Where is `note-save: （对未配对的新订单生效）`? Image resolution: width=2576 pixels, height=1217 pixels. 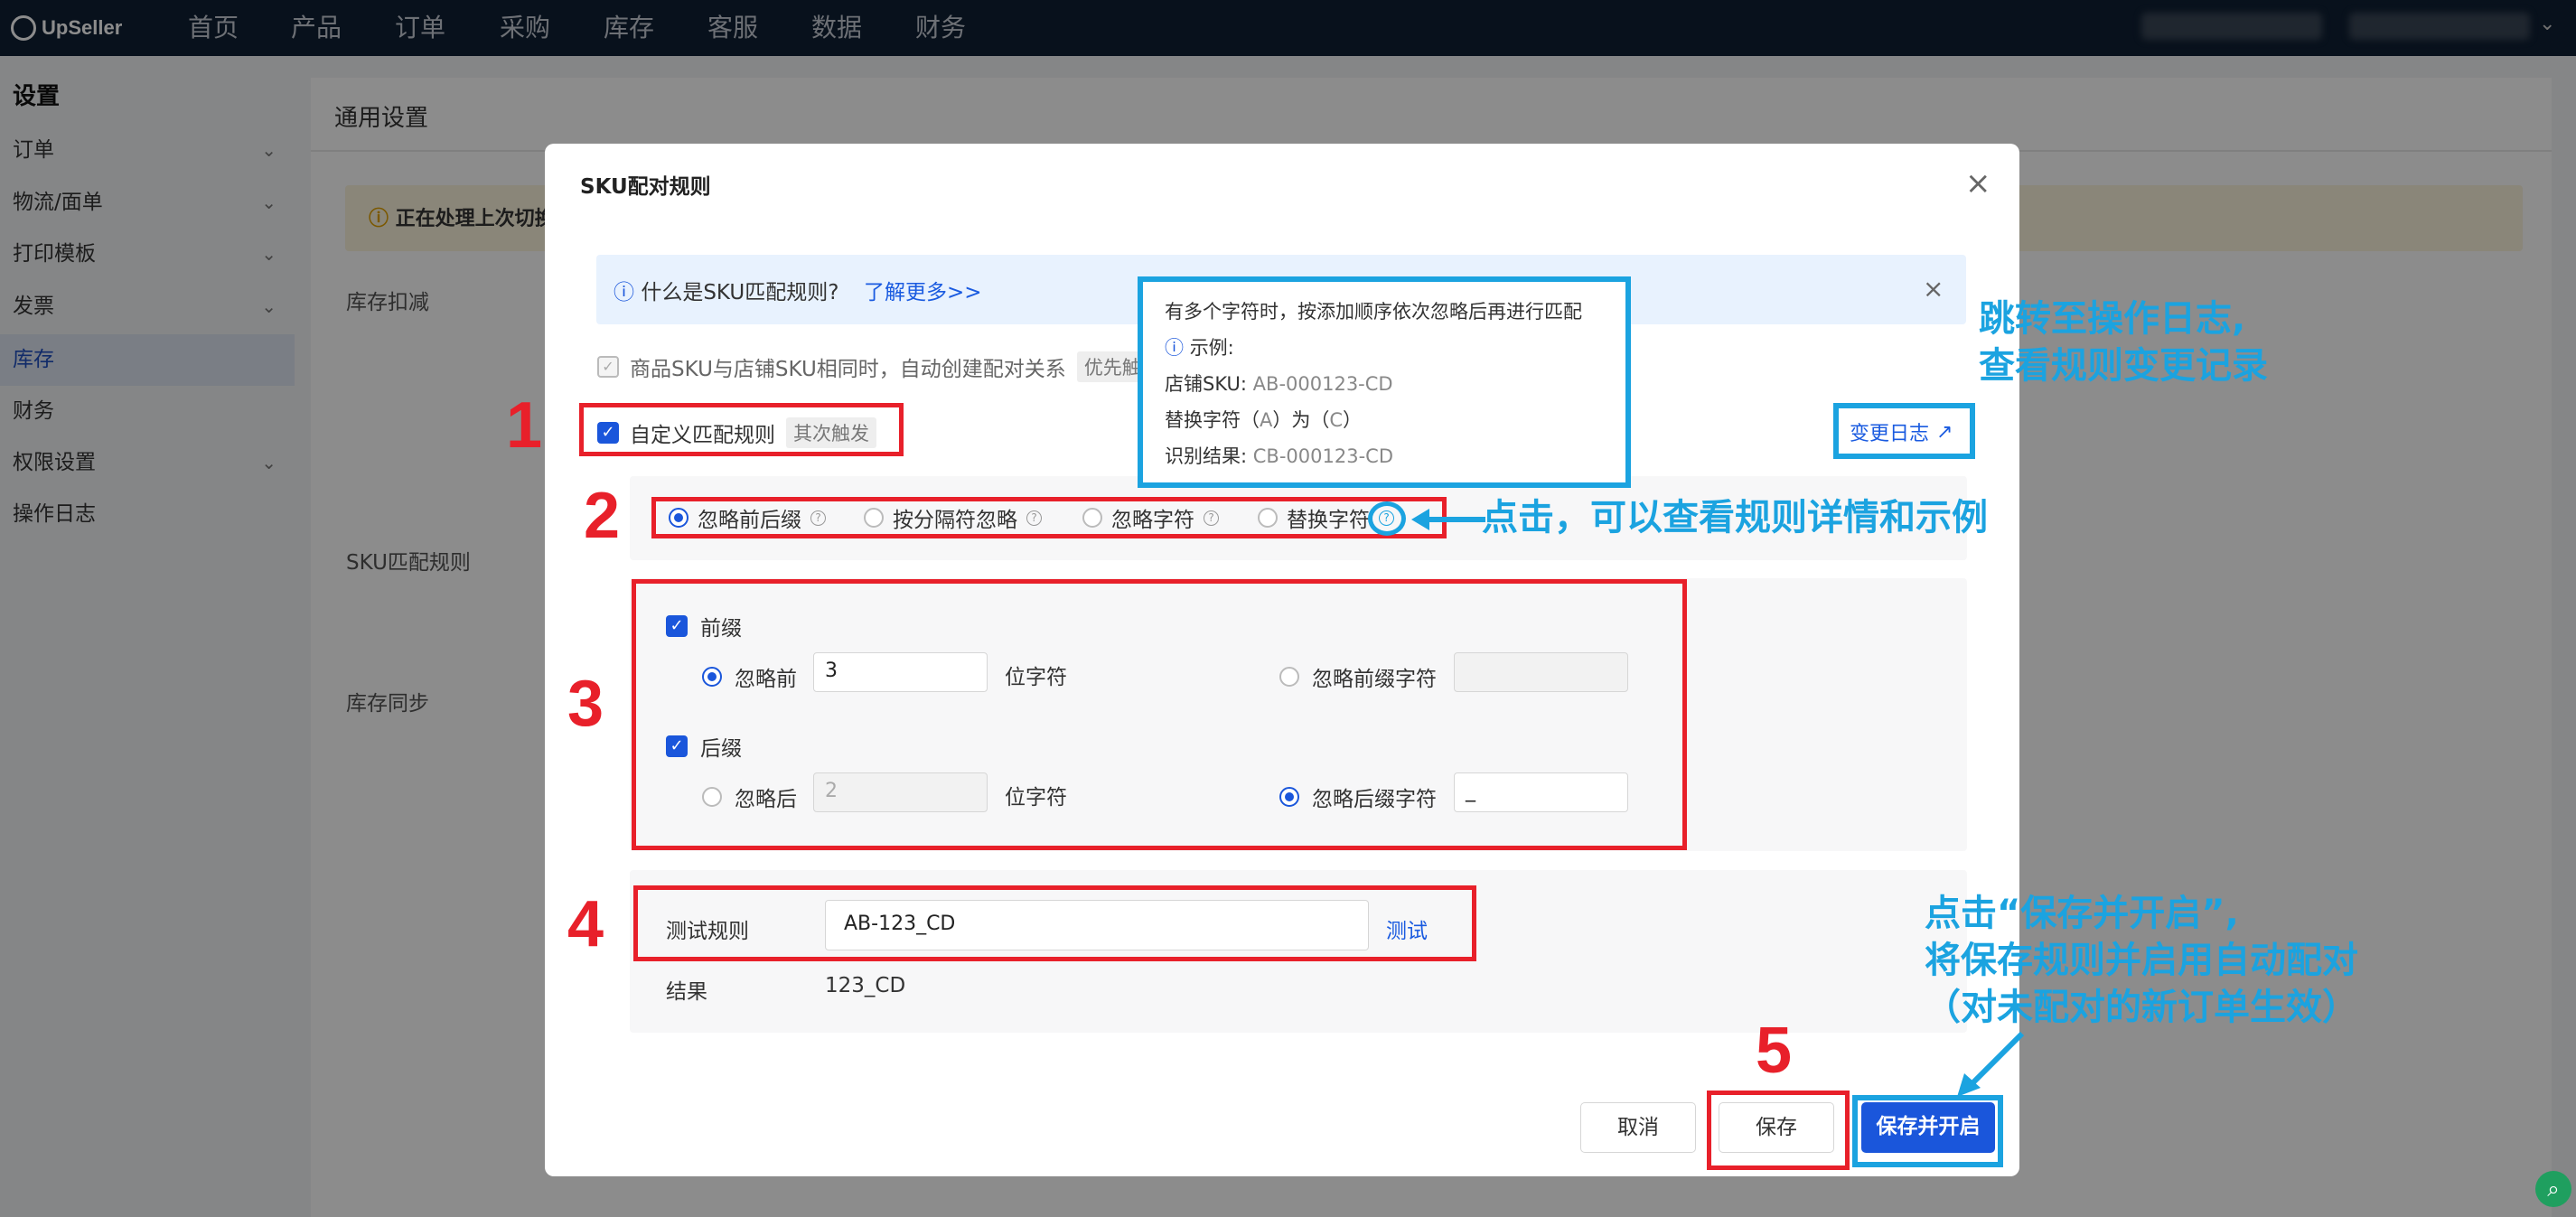
note-save: （对未配对的新订单生效） is located at coordinates (2141, 1008).